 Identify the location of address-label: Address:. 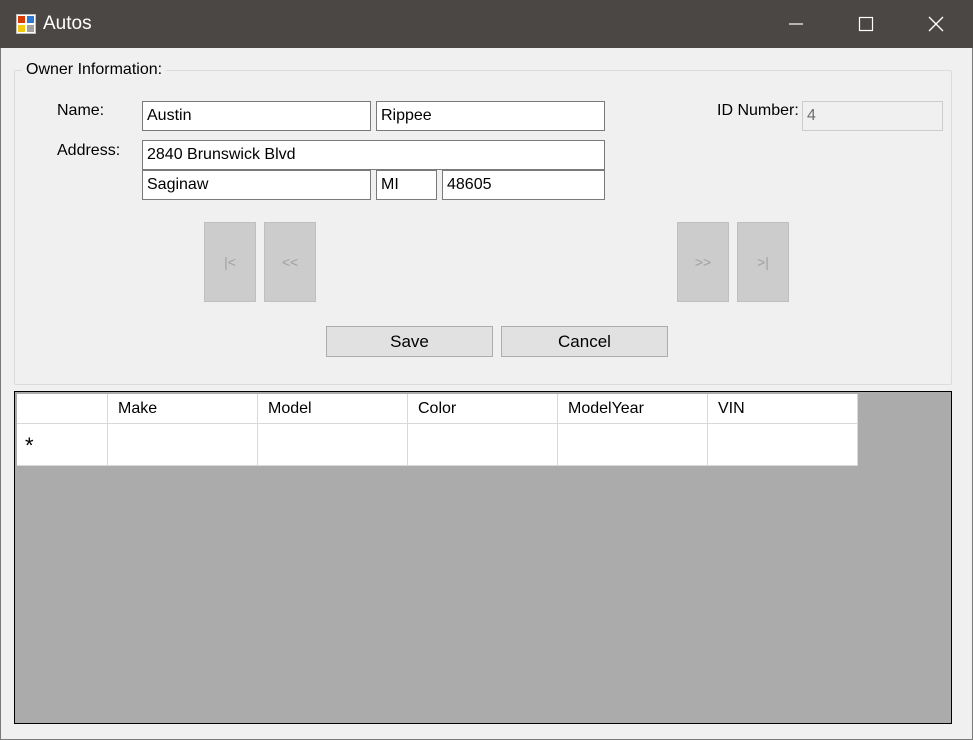
(89, 150).